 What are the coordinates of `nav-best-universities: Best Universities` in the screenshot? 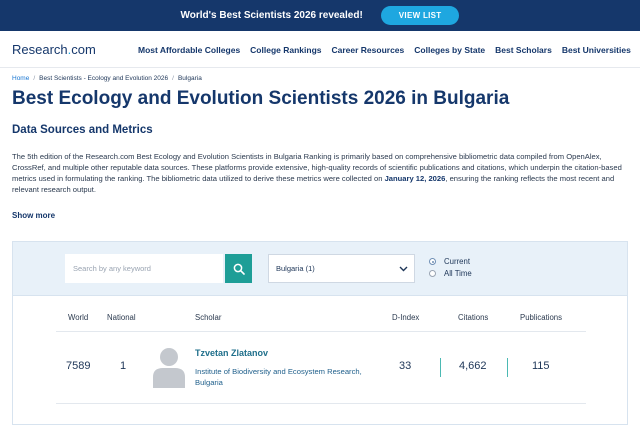 It's located at (596, 50).